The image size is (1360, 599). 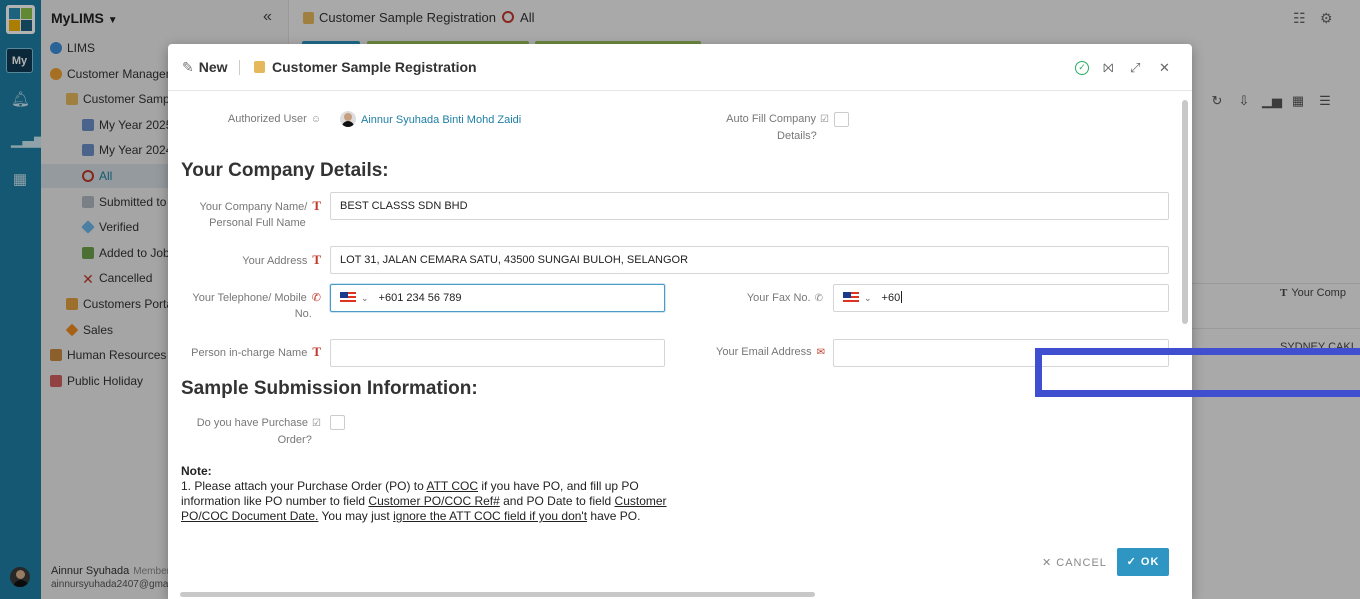 I want to click on authorized-user-name: Ainnur Syuhada Binti Mohd Zaidi, so click(x=441, y=120).